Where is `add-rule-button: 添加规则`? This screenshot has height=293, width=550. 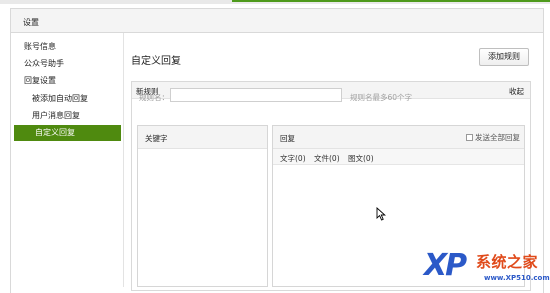 add-rule-button: 添加规则 is located at coordinates (504, 57).